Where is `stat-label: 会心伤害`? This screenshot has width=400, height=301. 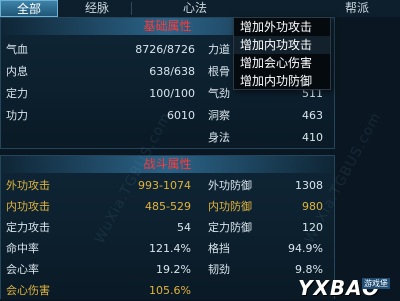 stat-label: 会心伤害 is located at coordinates (28, 290).